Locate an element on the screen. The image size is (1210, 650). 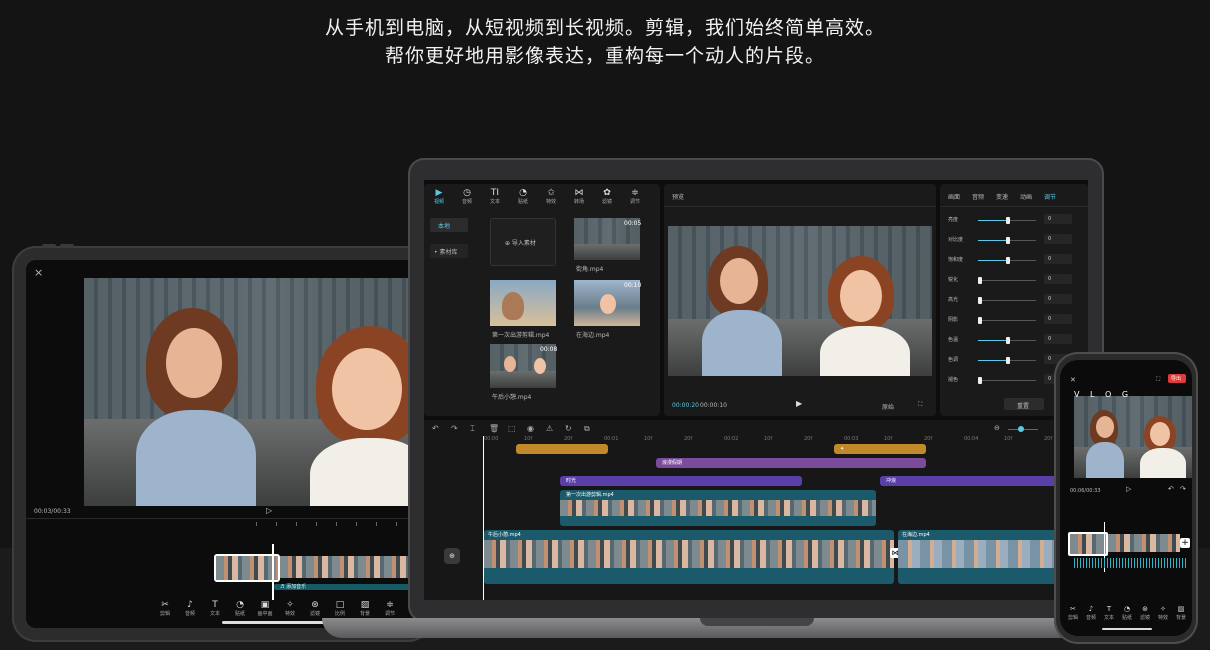
current-time: 00:00:20 is located at coordinates (685, 405).